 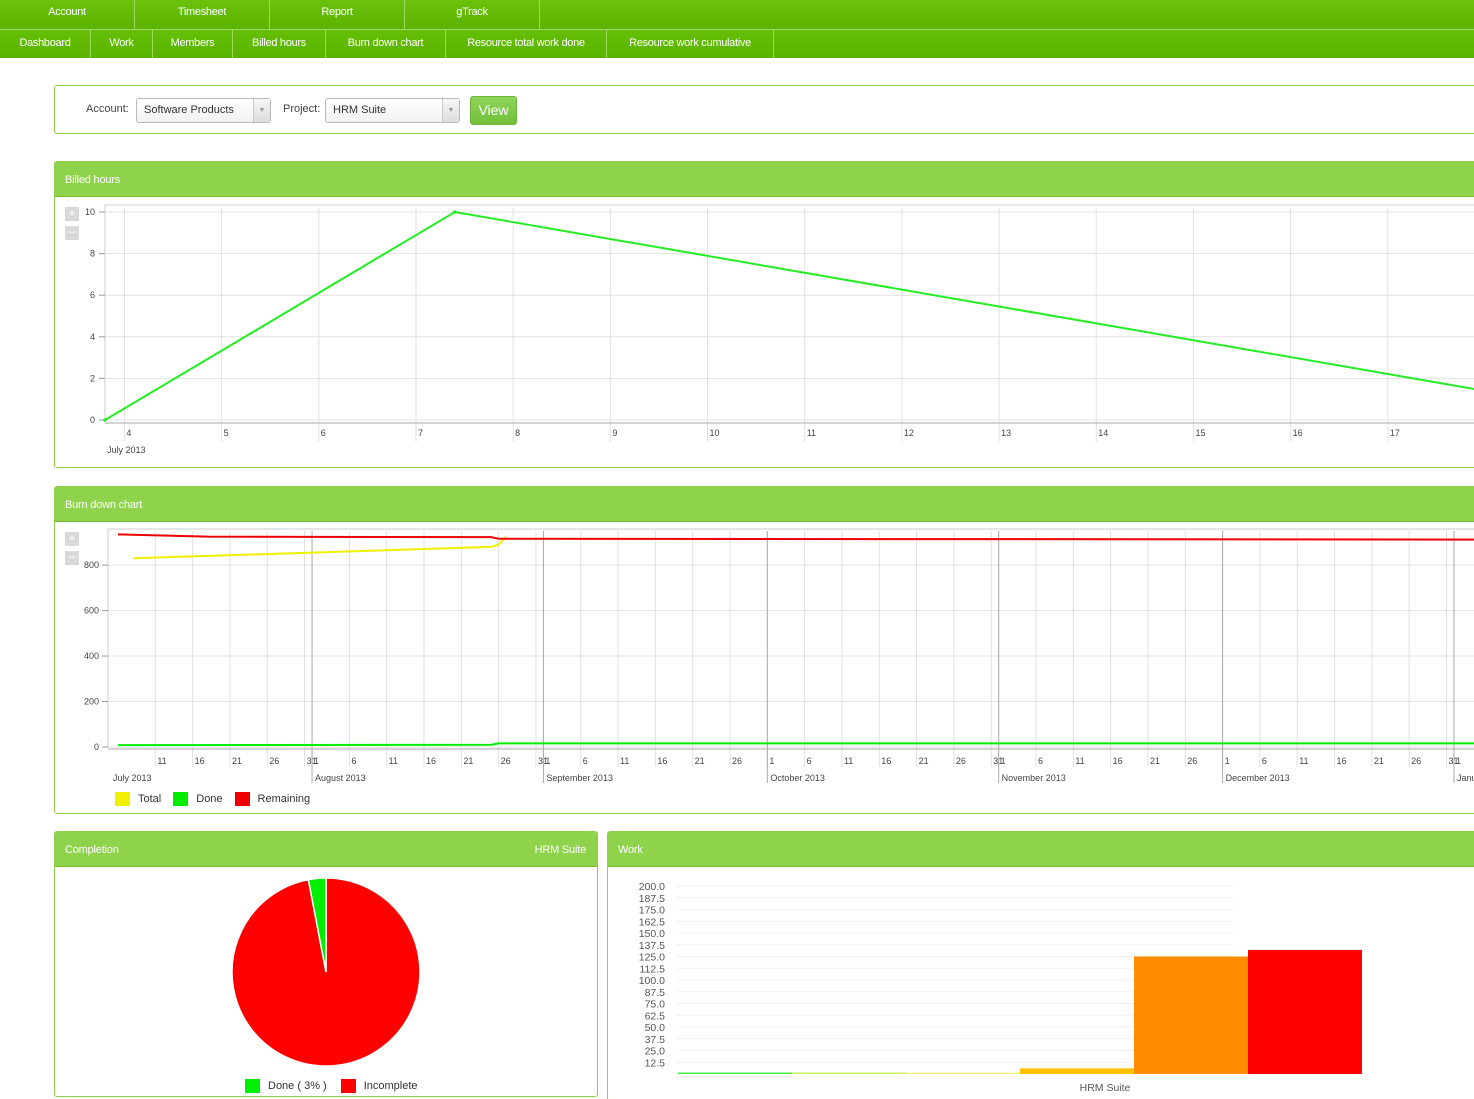 What do you see at coordinates (652, 899) in the screenshot?
I see `y-tick-label: 187.5` at bounding box center [652, 899].